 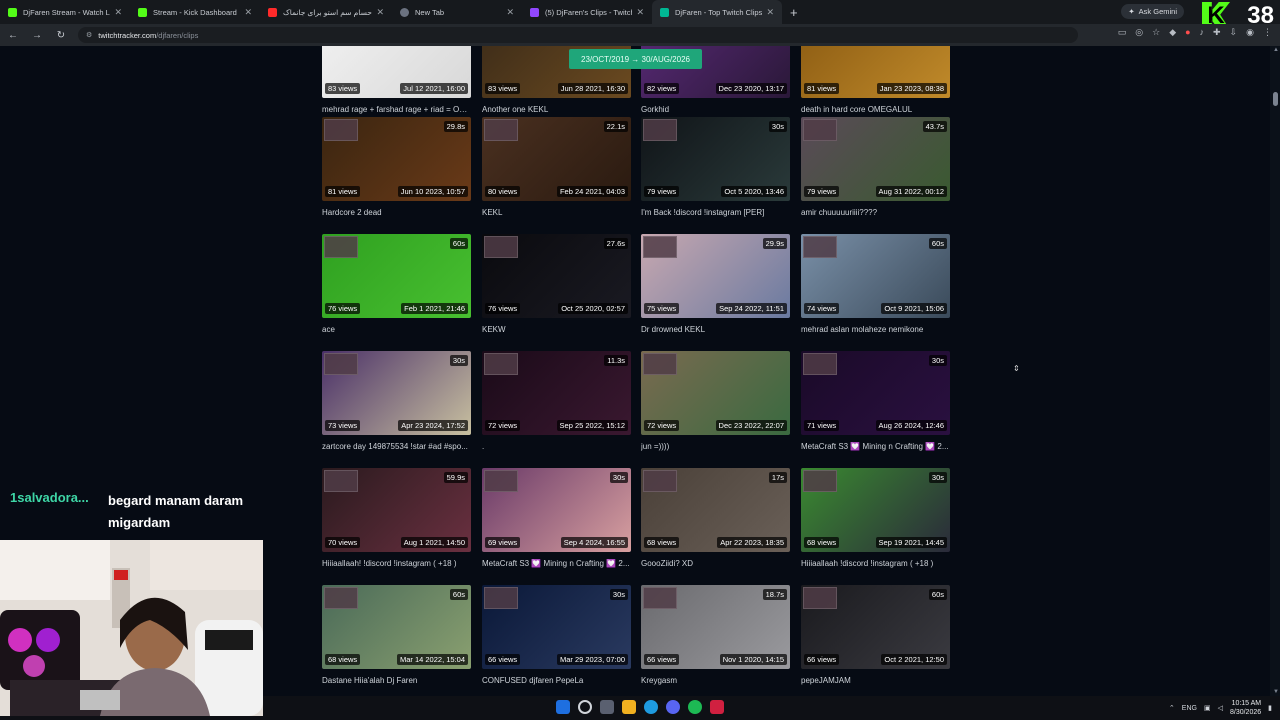 I want to click on clip-card: 60s 66 views Oct 2 2021, 12:50 pepeJAMJAM, so click(x=875, y=635).